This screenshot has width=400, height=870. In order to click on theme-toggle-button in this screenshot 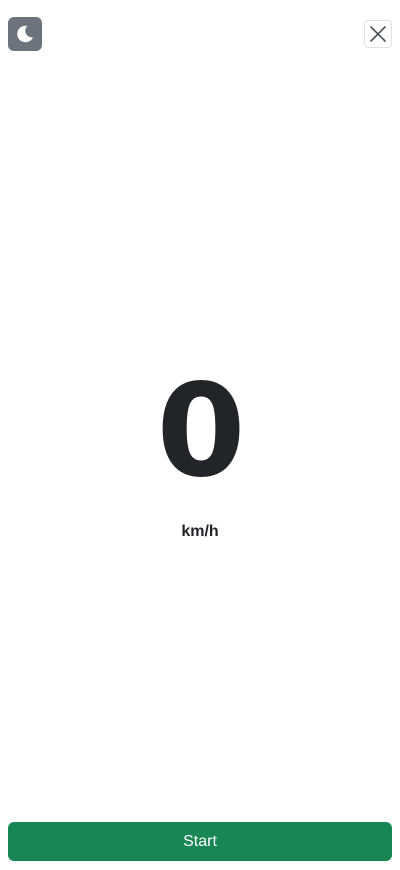, I will do `click(25, 34)`.